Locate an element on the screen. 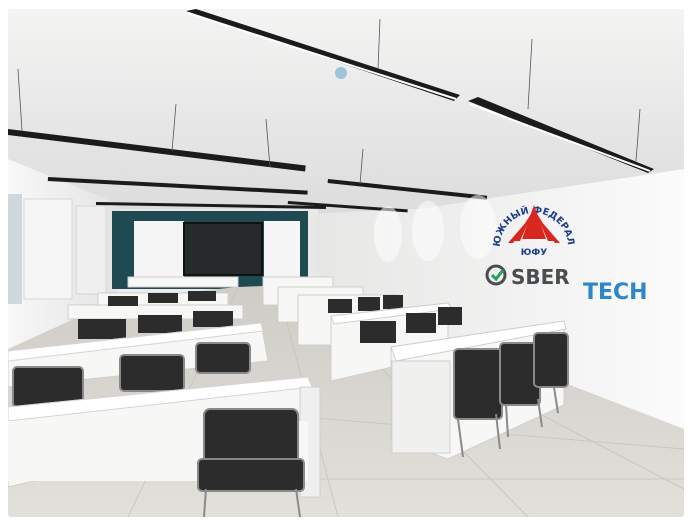 The height and width of the screenshot is (525, 691). display-screen is located at coordinates (223, 249).